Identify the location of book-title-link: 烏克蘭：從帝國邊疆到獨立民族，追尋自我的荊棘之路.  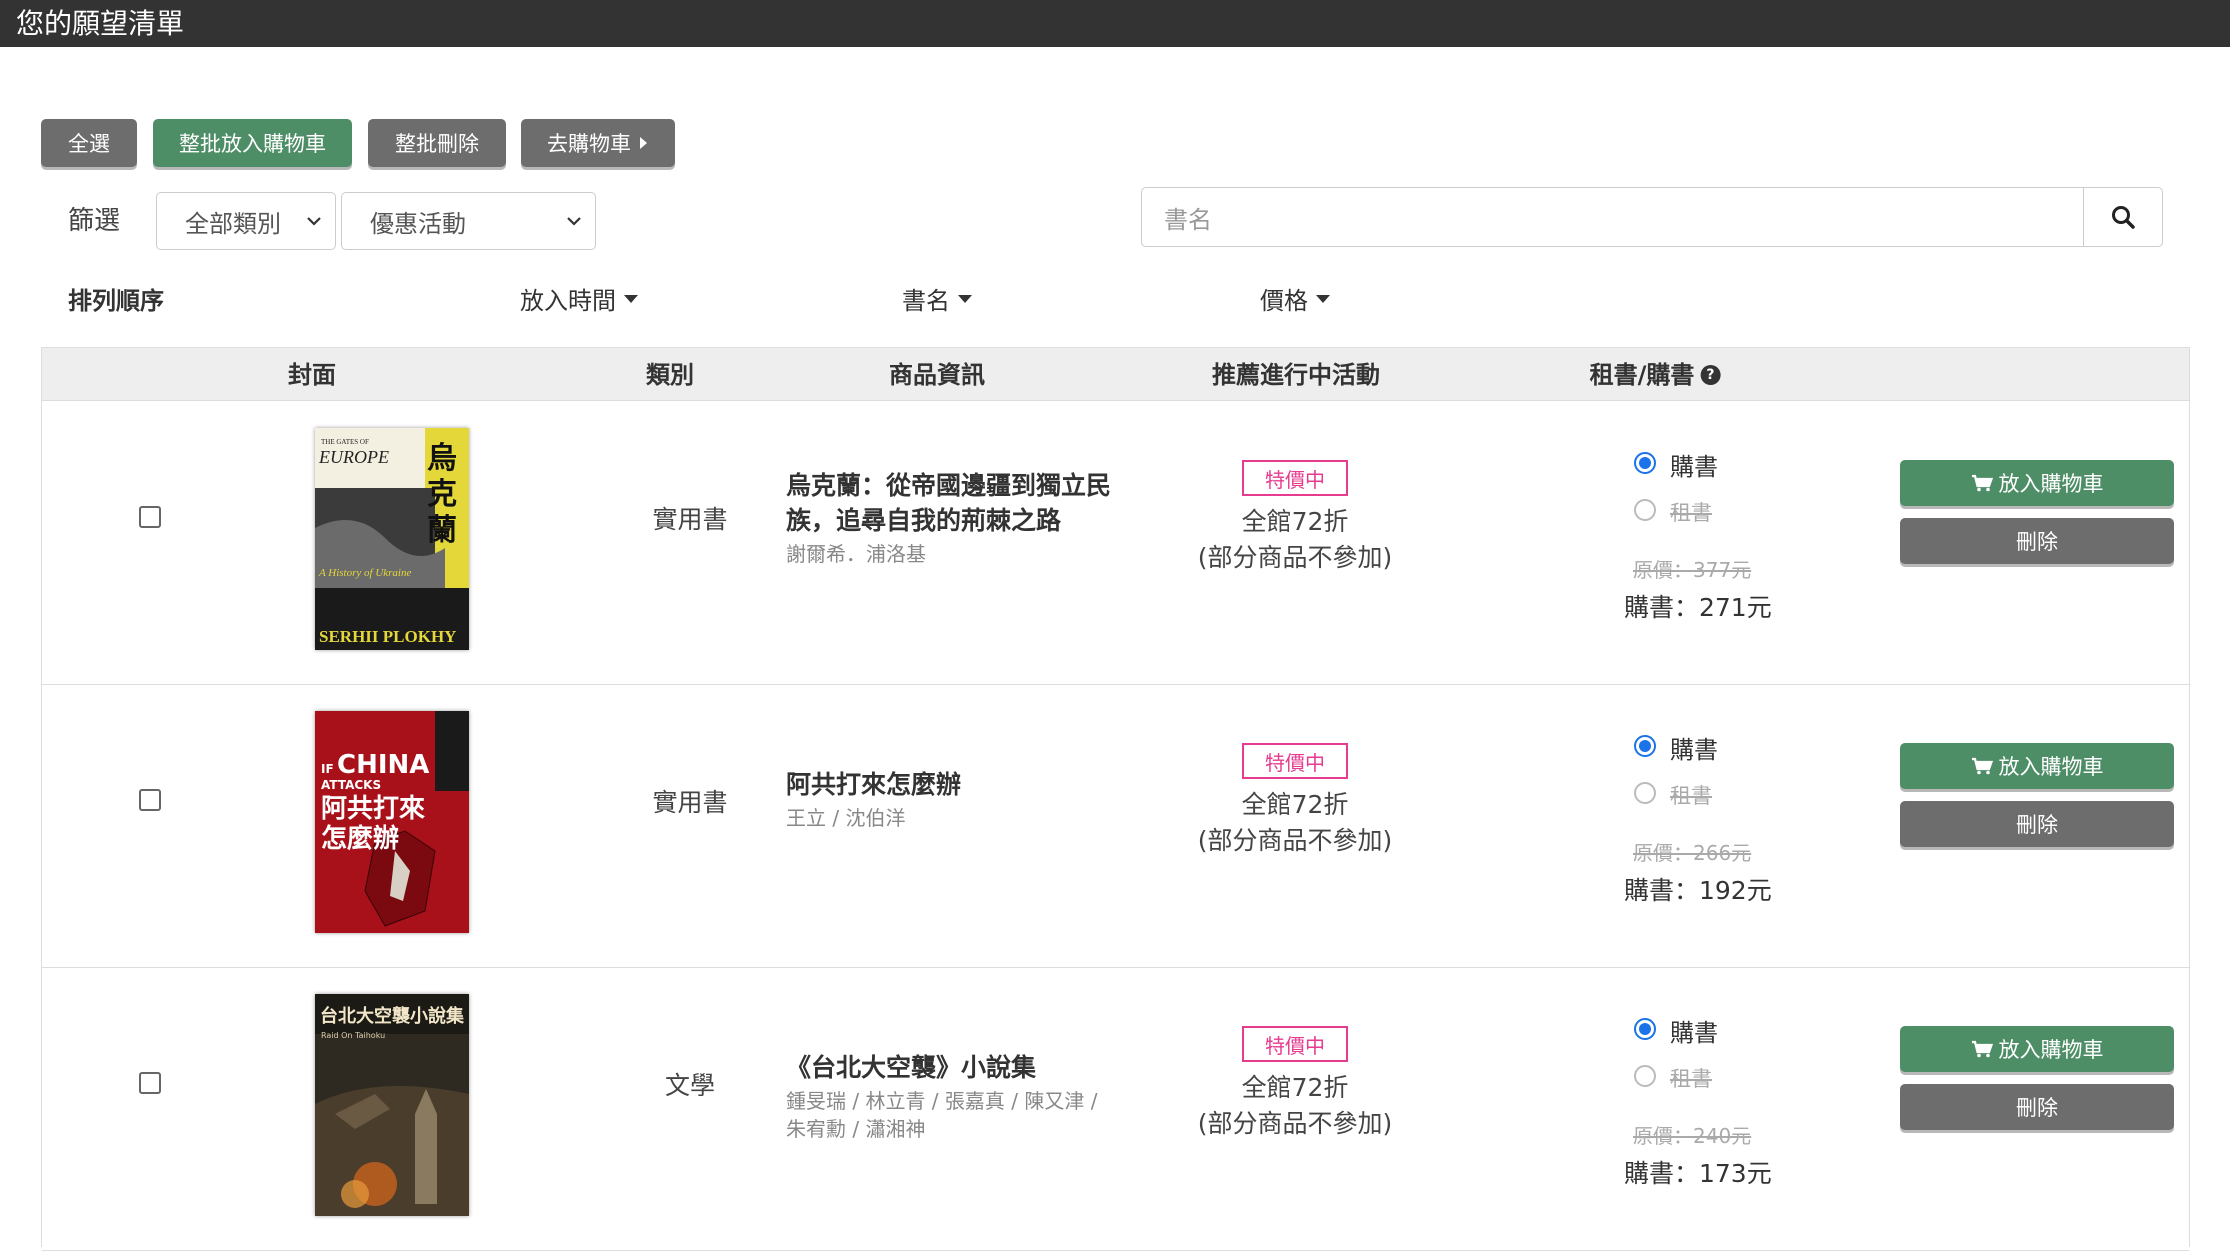
(951, 503).